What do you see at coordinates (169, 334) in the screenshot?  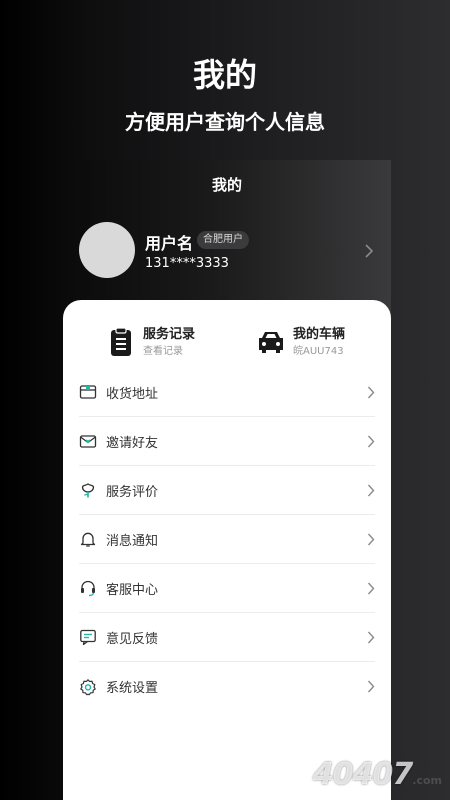 I see `service-record-title: 服务记录` at bounding box center [169, 334].